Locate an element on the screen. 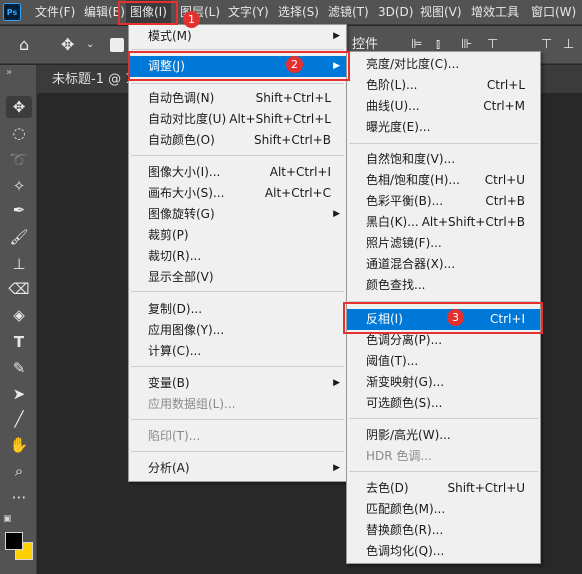  auto-select-checkbox is located at coordinates (117, 45).